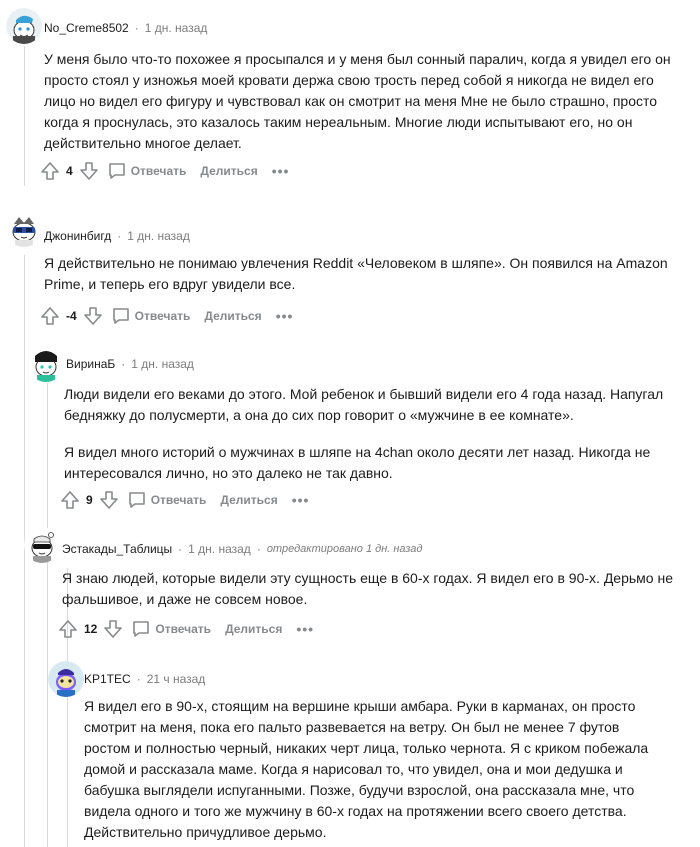  I want to click on comment-meta: KP1TEC · 21 ч назад, so click(144, 679).